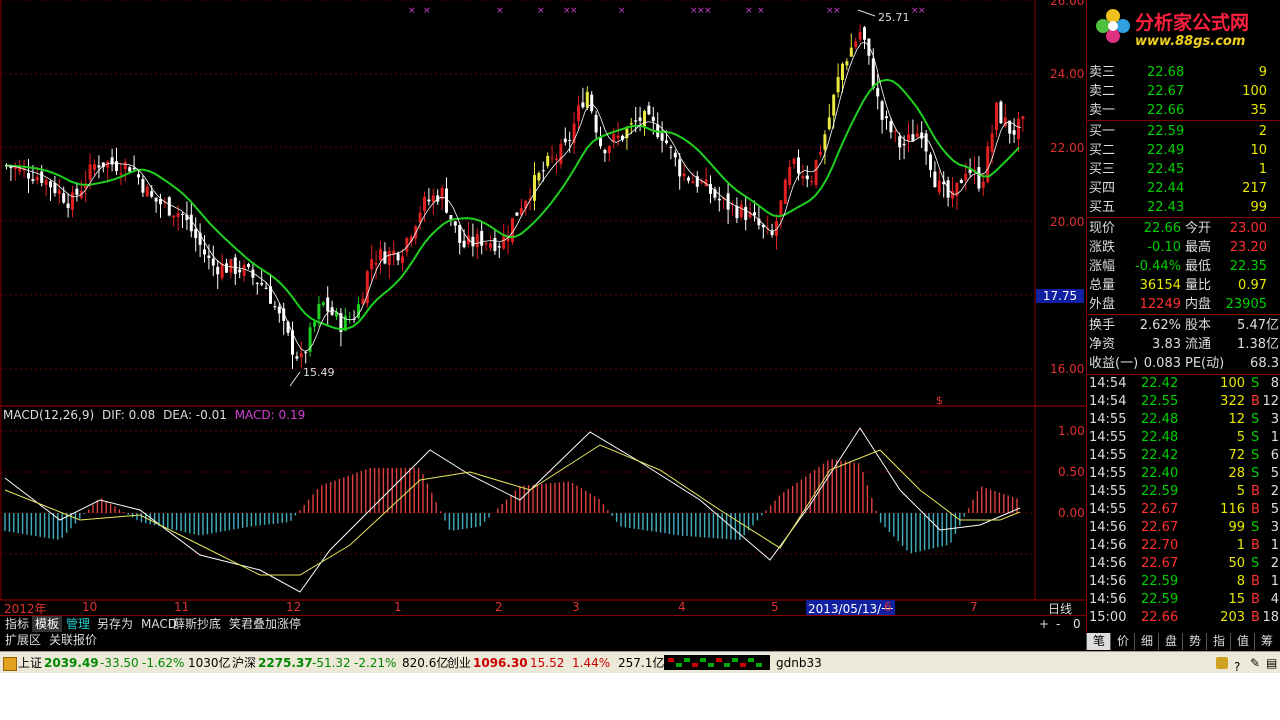  Describe the element at coordinates (78, 624) in the screenshot. I see `tab-manage: 管理` at that location.